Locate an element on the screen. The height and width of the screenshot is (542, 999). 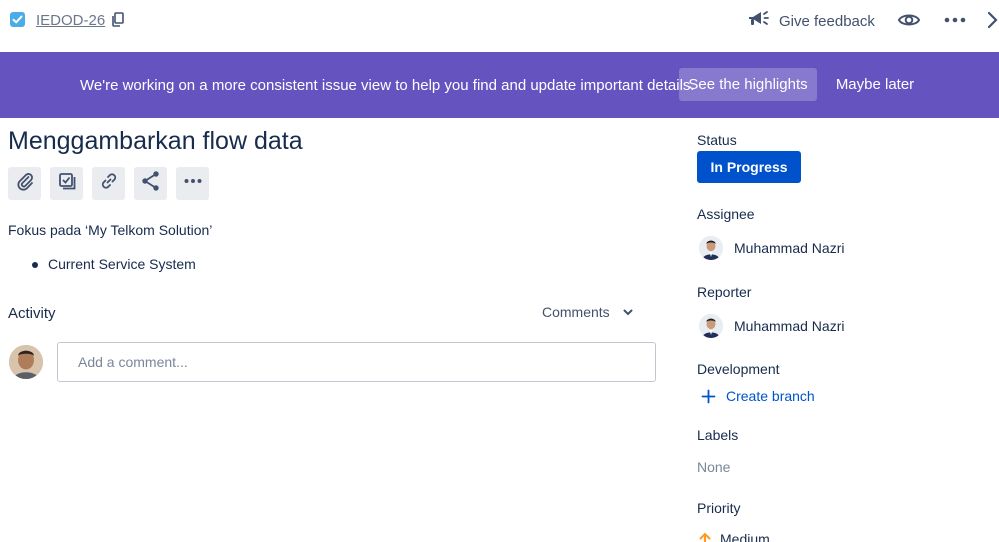
priority-label: Priority is located at coordinates (719, 508).